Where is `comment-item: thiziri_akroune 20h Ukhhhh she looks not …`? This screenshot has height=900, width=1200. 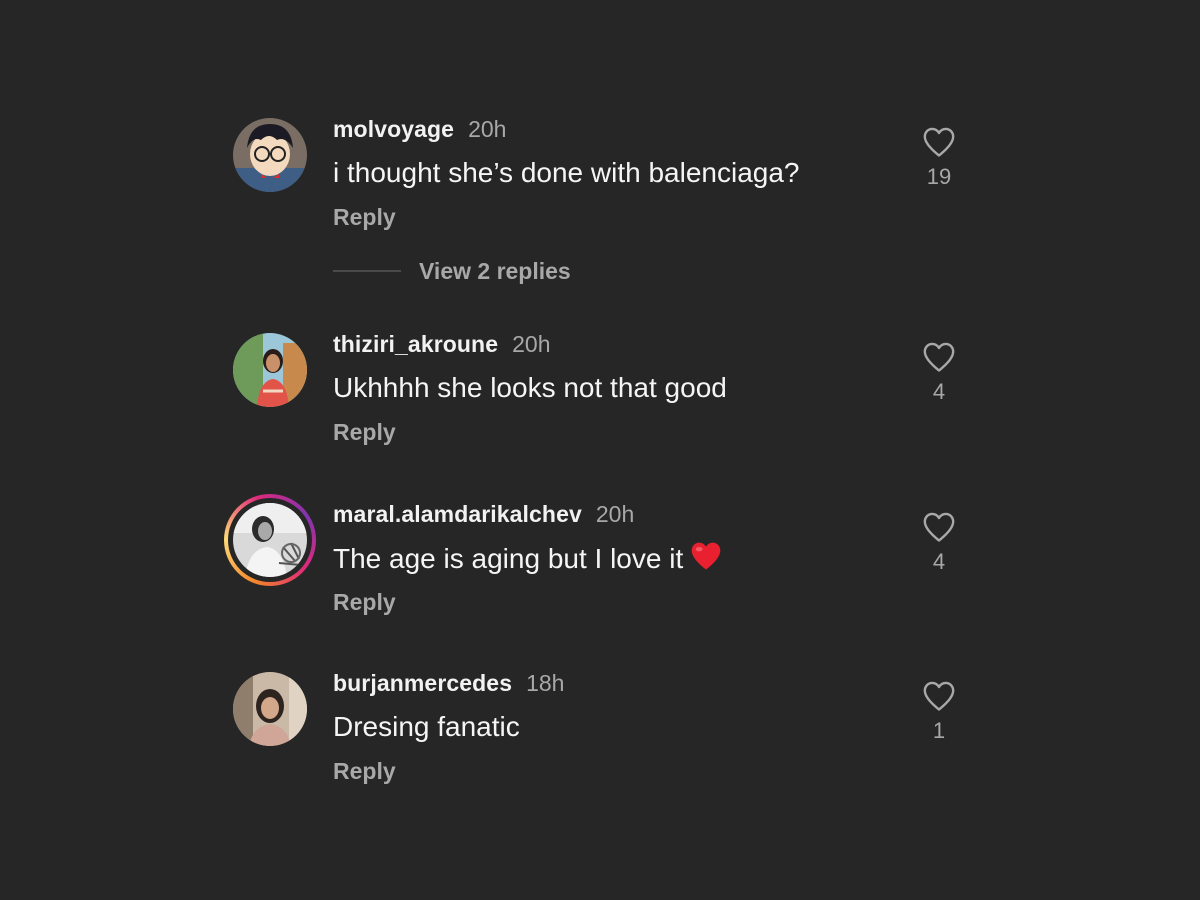 comment-item: thiziri_akroune 20h Ukhhhh she looks not … is located at coordinates (600, 397).